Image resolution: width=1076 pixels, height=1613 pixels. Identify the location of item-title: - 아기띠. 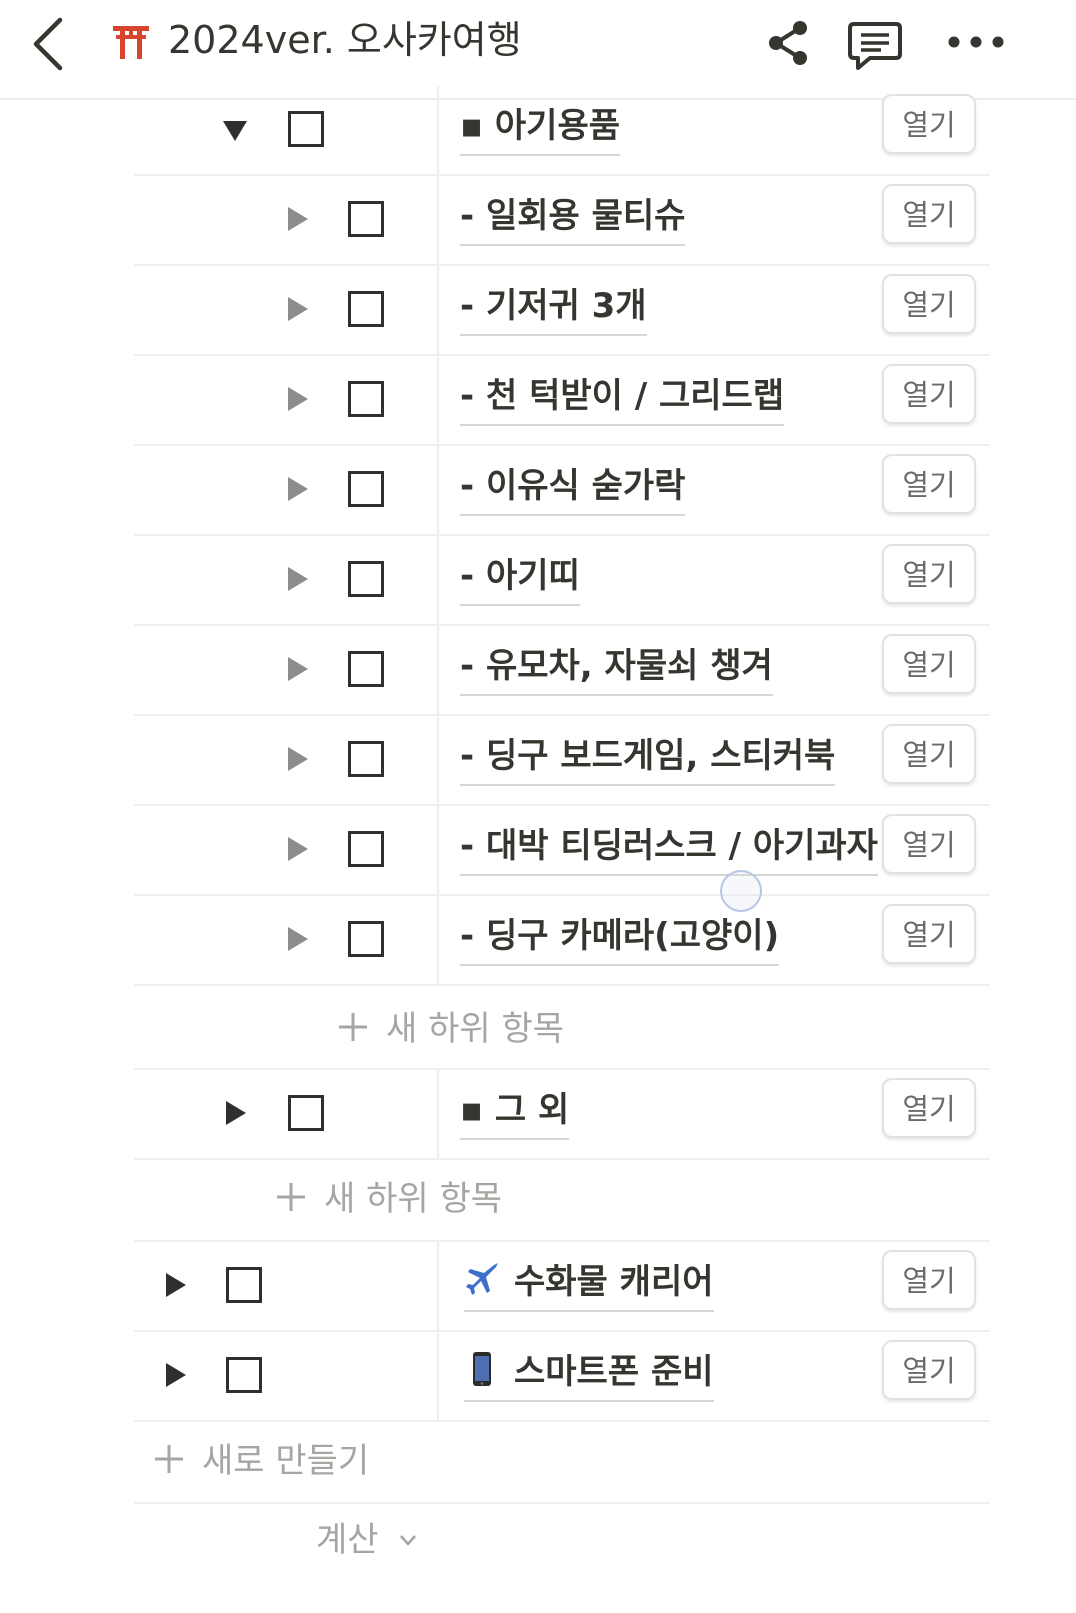
(520, 578).